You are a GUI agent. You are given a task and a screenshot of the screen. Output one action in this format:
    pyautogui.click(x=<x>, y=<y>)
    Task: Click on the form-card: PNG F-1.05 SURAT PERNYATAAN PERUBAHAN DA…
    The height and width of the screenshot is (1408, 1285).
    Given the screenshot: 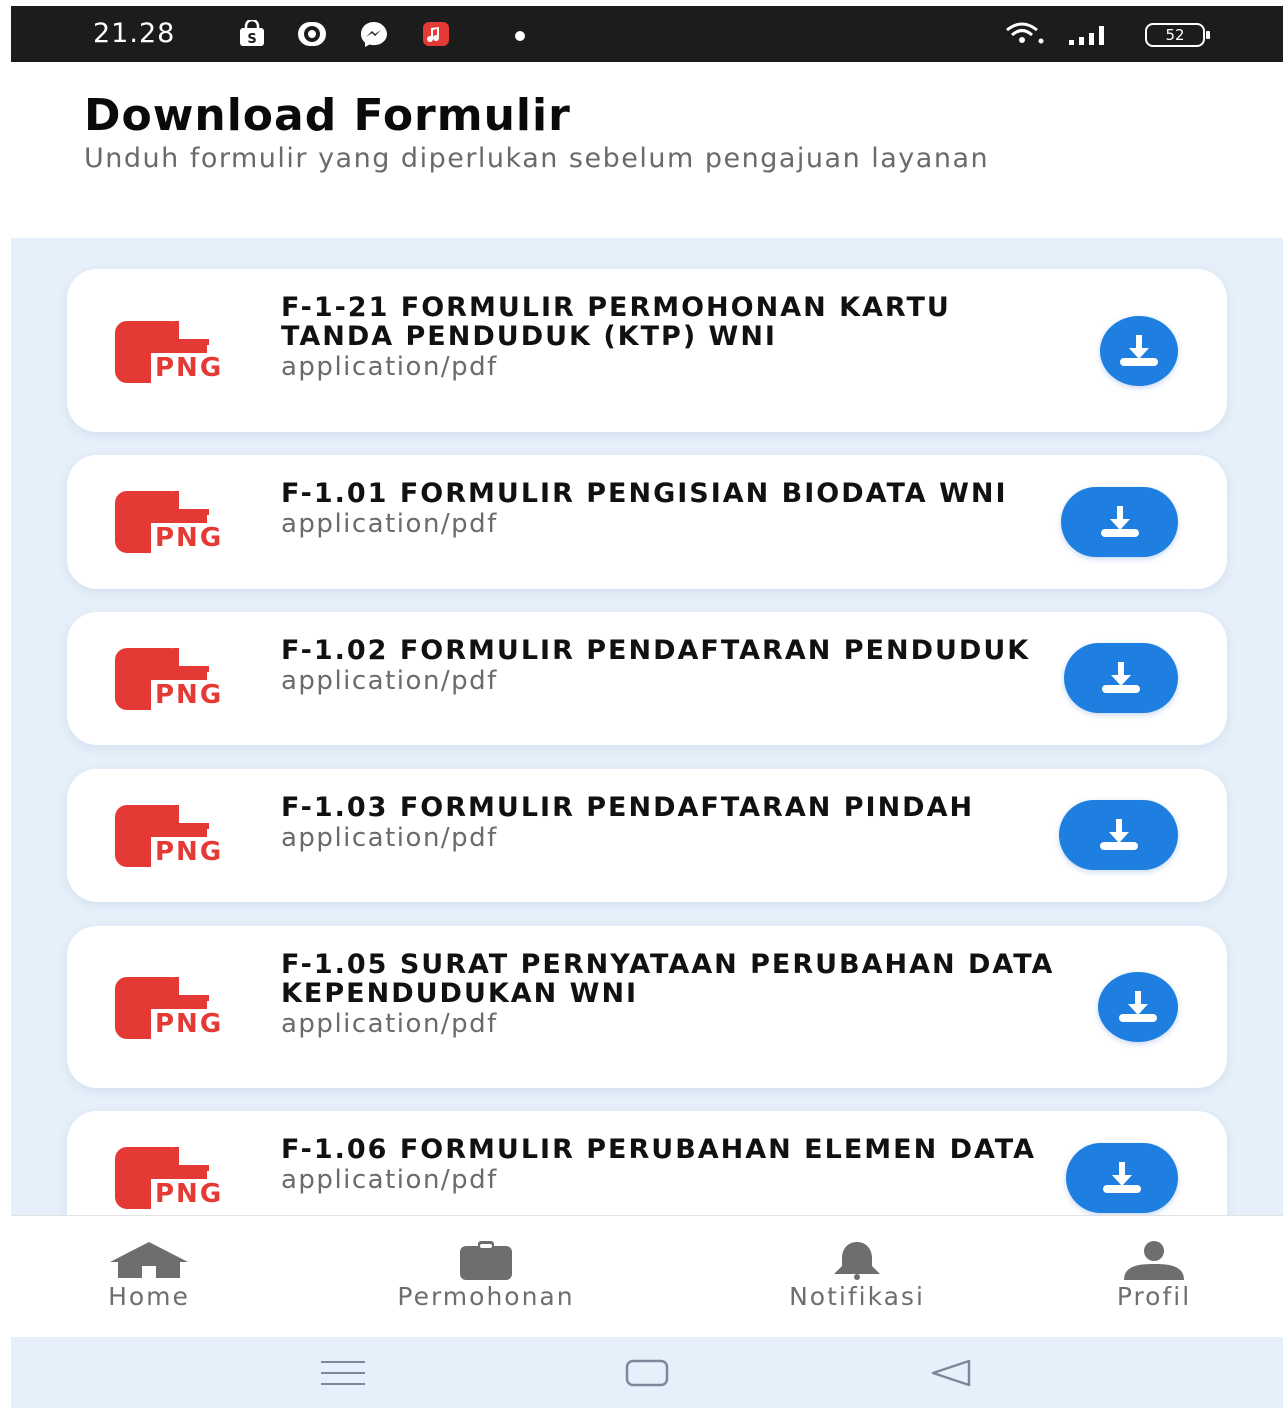 What is the action you would take?
    pyautogui.click(x=647, y=1007)
    